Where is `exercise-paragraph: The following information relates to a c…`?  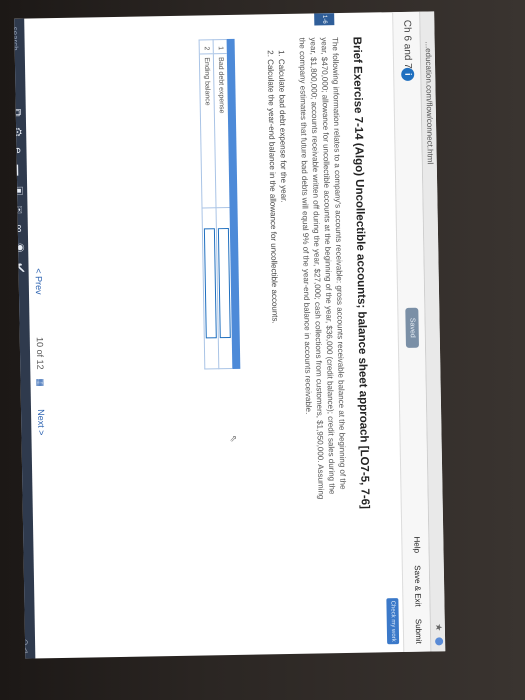
exercise-paragraph: The following information relates to a c… is located at coordinates (322, 268).